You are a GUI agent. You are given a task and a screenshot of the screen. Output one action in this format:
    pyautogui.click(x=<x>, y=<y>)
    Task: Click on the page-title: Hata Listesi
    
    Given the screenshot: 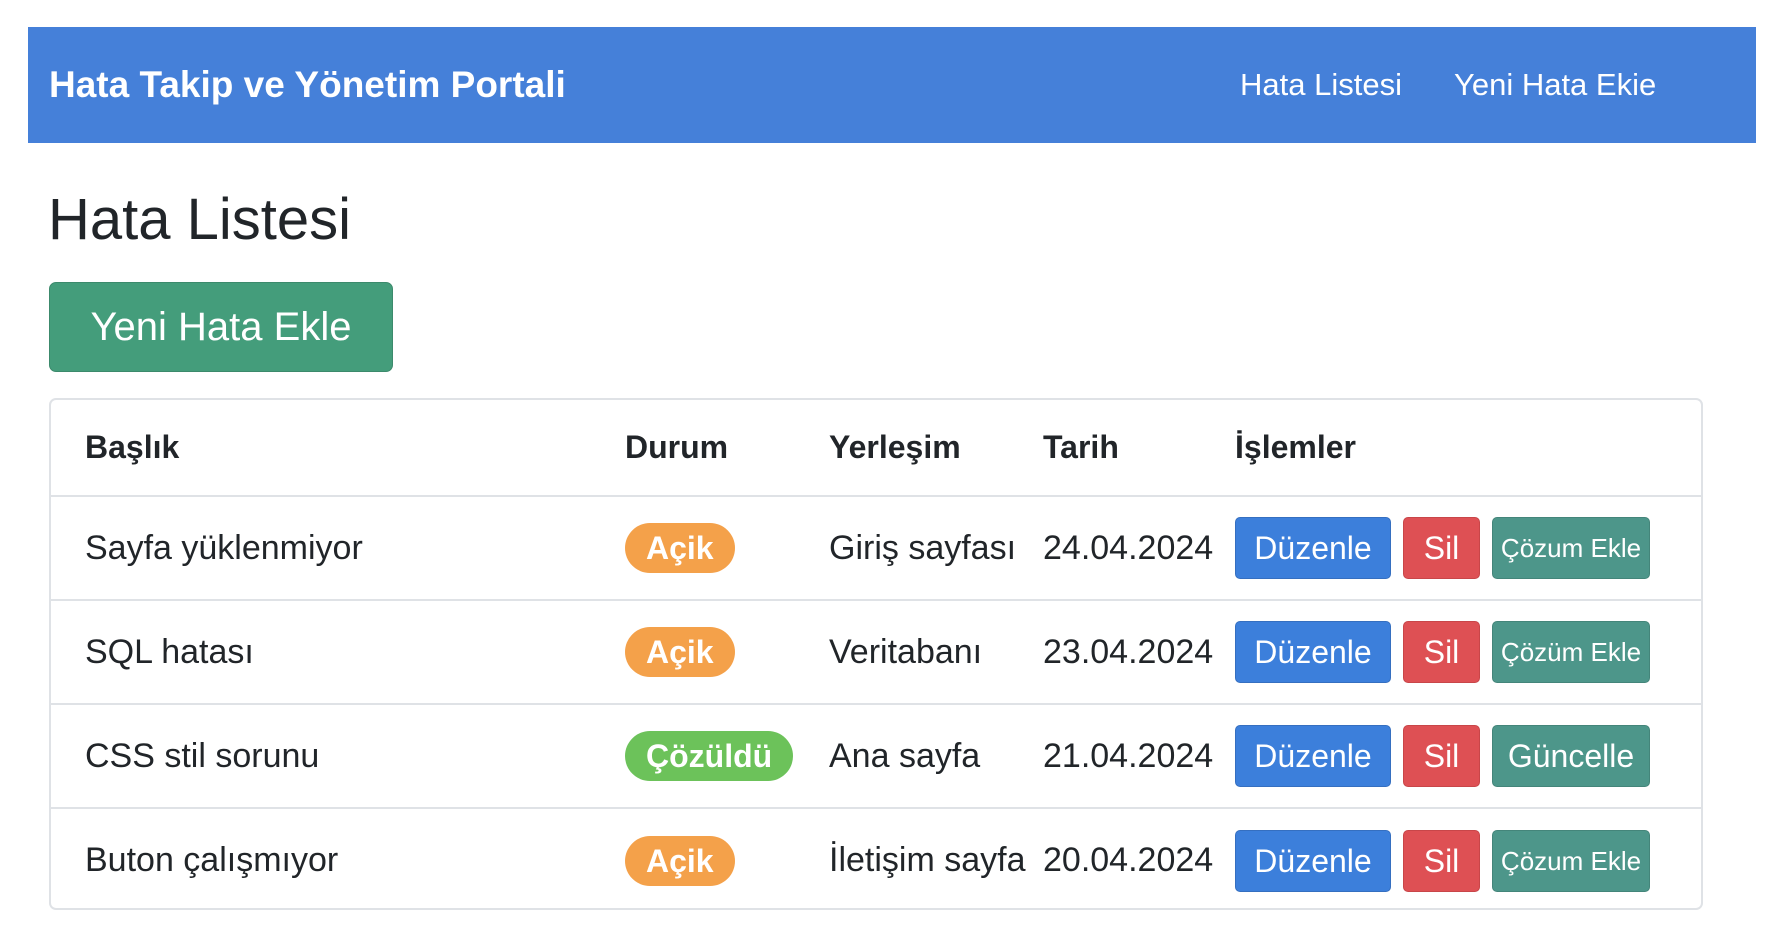 What is the action you would take?
    pyautogui.click(x=200, y=219)
    